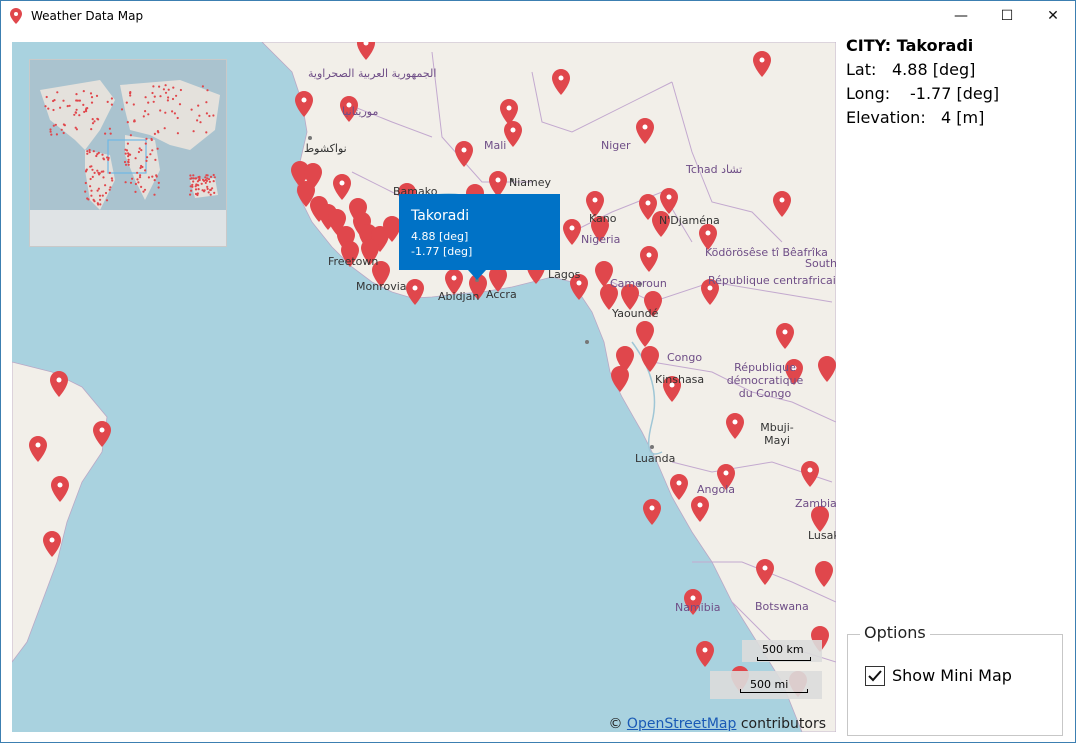  Describe the element at coordinates (635, 313) in the screenshot. I see `map-label-yaounde: Yaoundé` at that location.